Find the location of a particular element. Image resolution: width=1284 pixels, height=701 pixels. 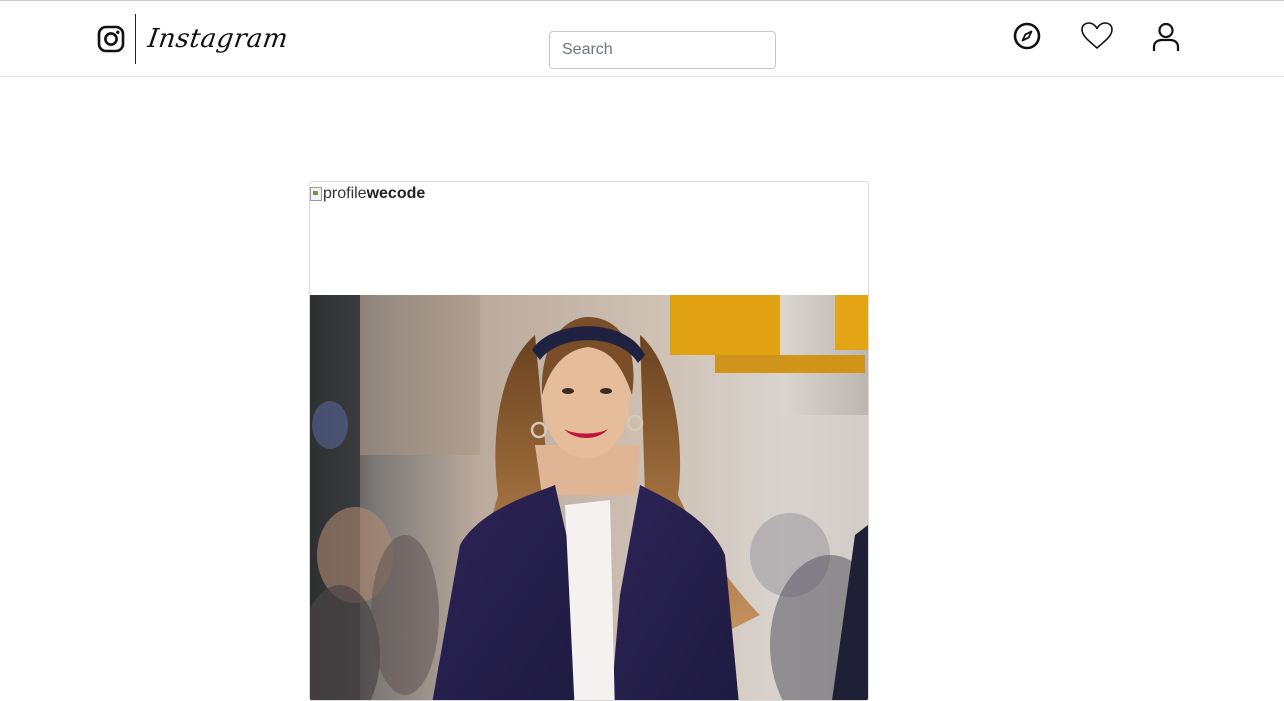

top-navigation-bar: Instagram is located at coordinates (642, 38).